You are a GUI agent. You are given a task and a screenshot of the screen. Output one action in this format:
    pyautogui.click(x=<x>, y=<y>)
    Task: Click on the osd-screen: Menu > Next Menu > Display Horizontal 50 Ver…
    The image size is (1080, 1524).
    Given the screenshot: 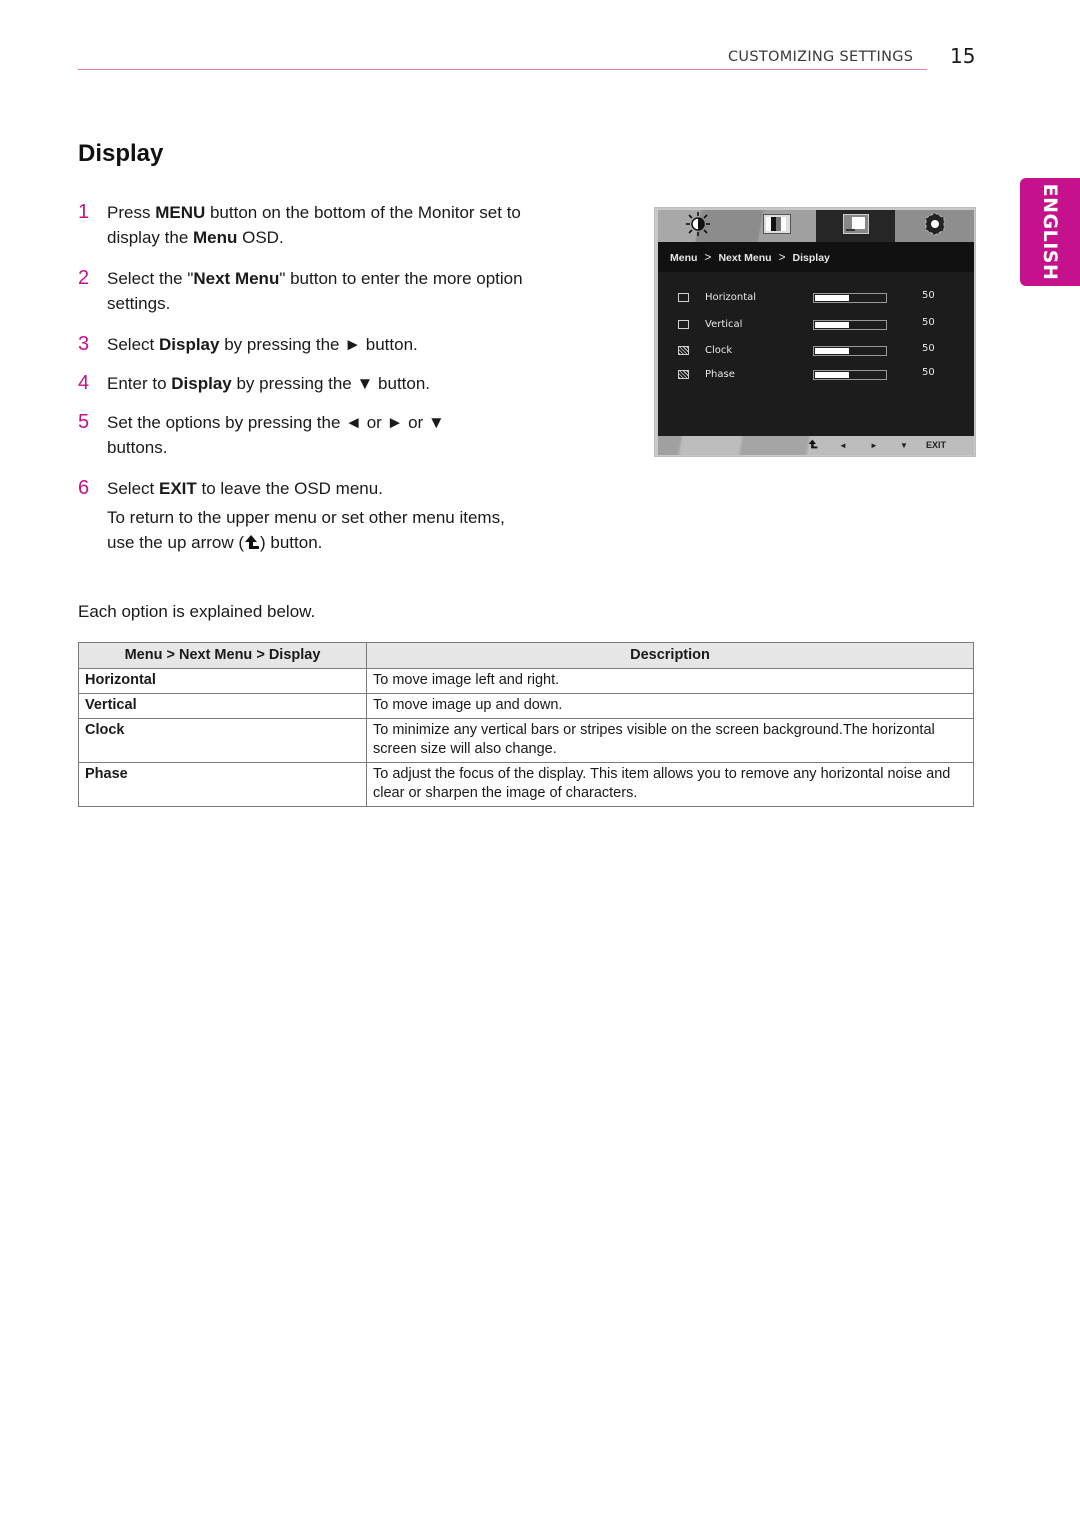 What is the action you would take?
    pyautogui.click(x=816, y=339)
    